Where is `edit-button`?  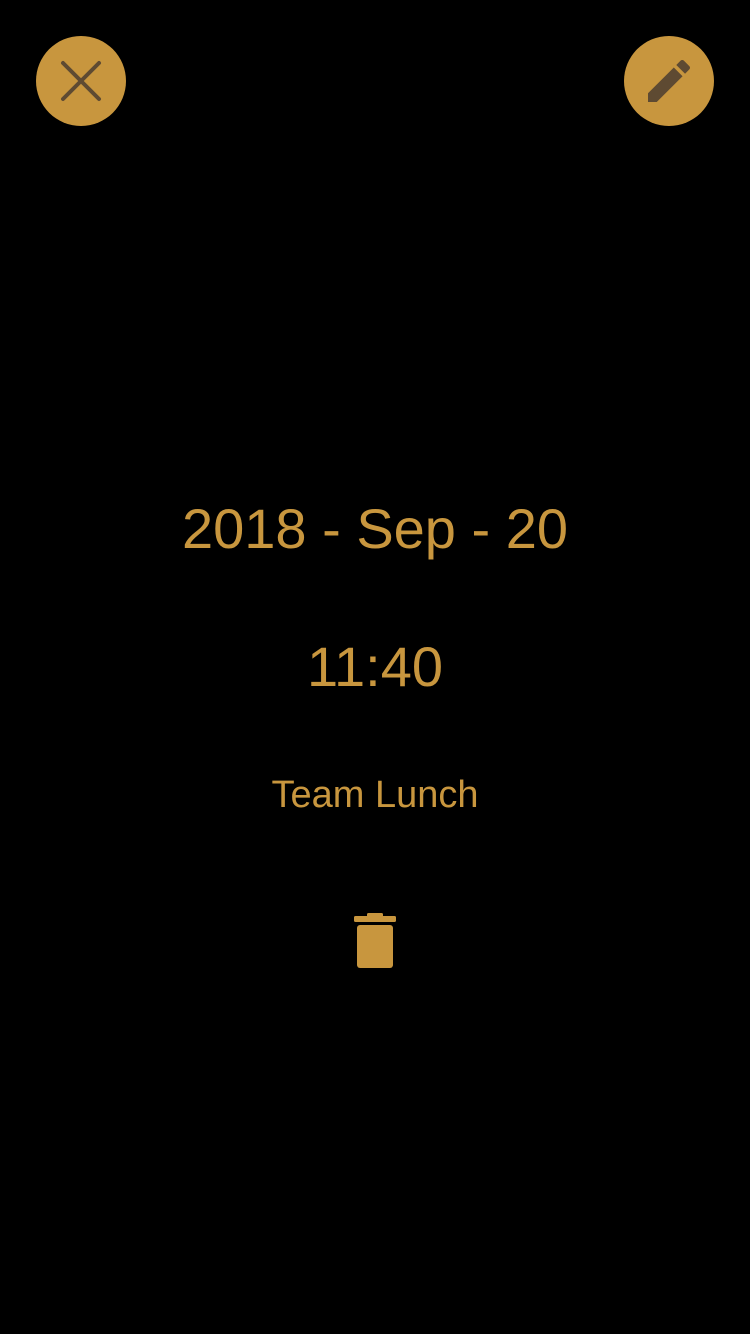
edit-button is located at coordinates (669, 81).